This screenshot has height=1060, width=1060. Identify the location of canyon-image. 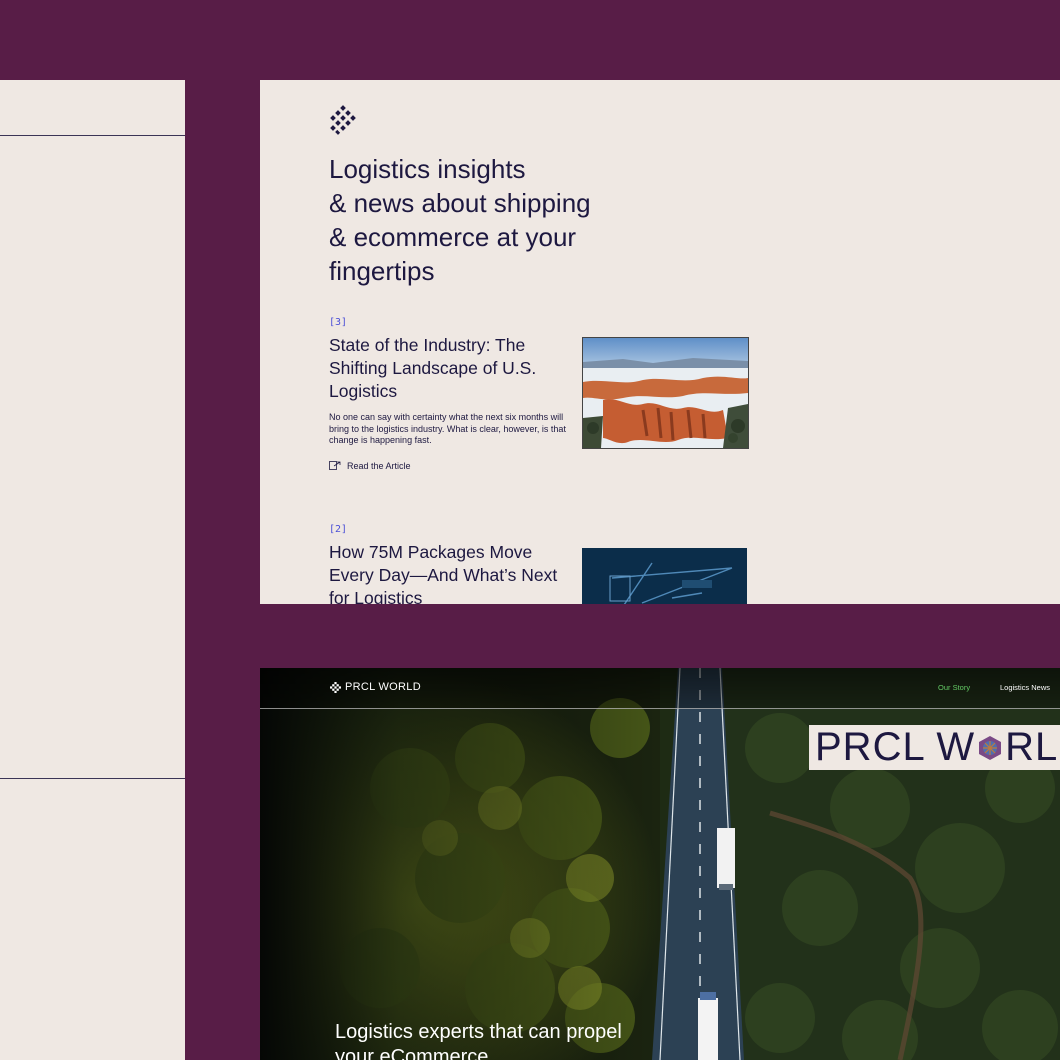
(665, 393).